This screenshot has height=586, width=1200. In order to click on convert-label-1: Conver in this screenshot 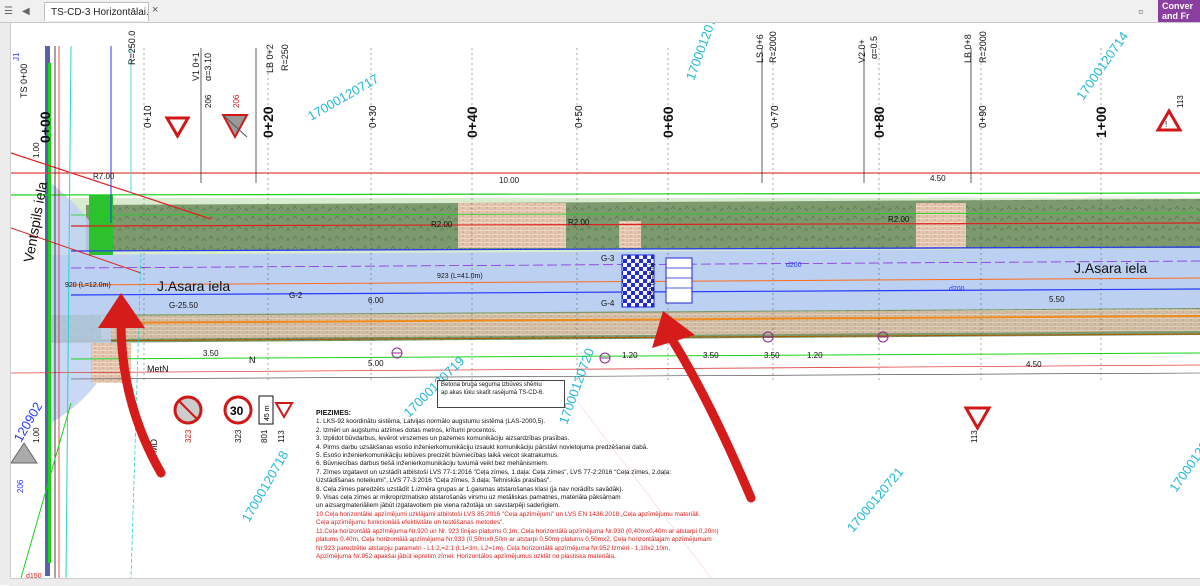, I will do `click(1178, 6)`.